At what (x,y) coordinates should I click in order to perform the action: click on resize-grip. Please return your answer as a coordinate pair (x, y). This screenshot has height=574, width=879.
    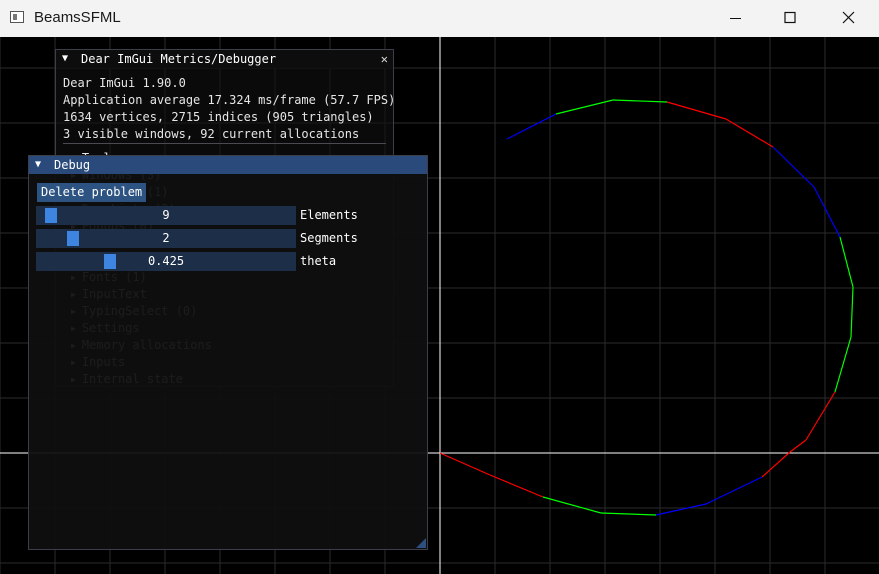
    Looking at the image, I should click on (421, 543).